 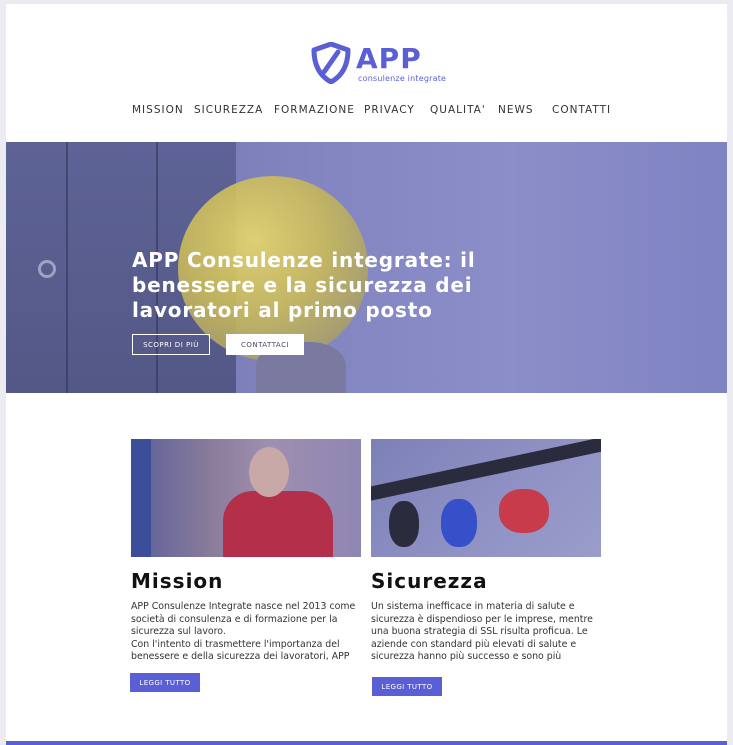 What do you see at coordinates (402, 78) in the screenshot?
I see `logo-tagline: consulenze integrate` at bounding box center [402, 78].